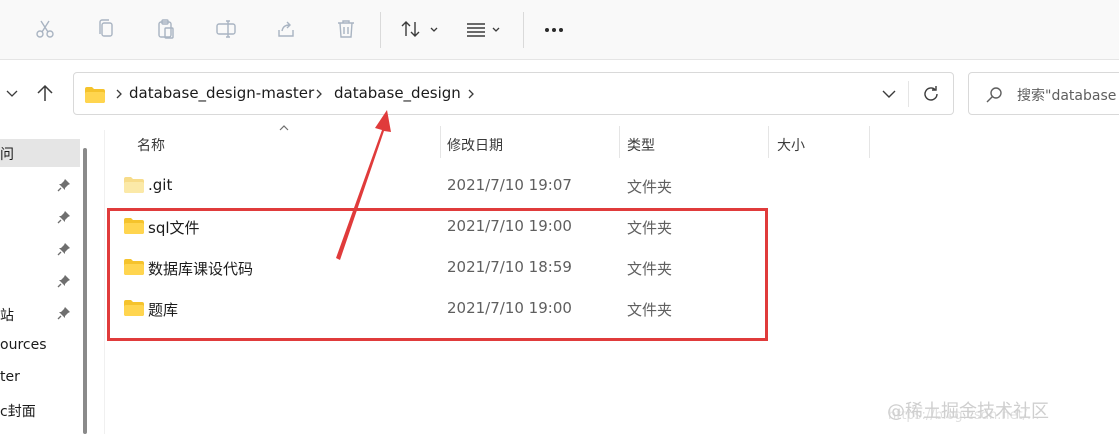  I want to click on file-row: .git 2021/7/10 19:07 文件夹, so click(488, 185).